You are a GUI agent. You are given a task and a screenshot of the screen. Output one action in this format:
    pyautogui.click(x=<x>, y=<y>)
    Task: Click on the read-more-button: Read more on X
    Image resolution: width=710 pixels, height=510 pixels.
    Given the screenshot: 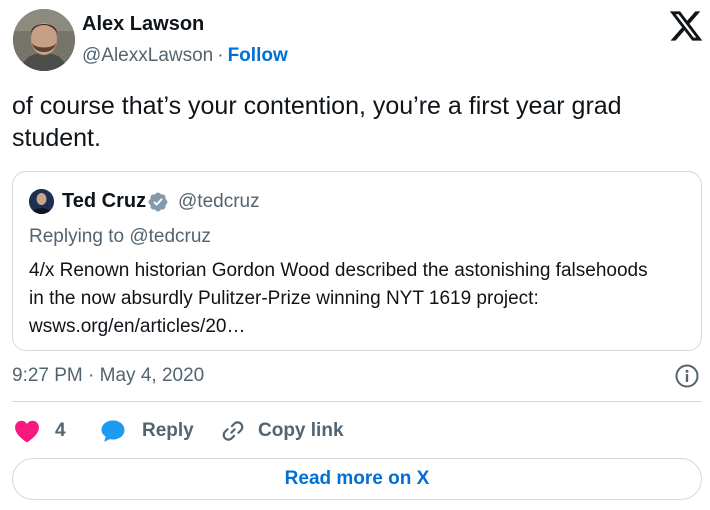 What is the action you would take?
    pyautogui.click(x=357, y=479)
    